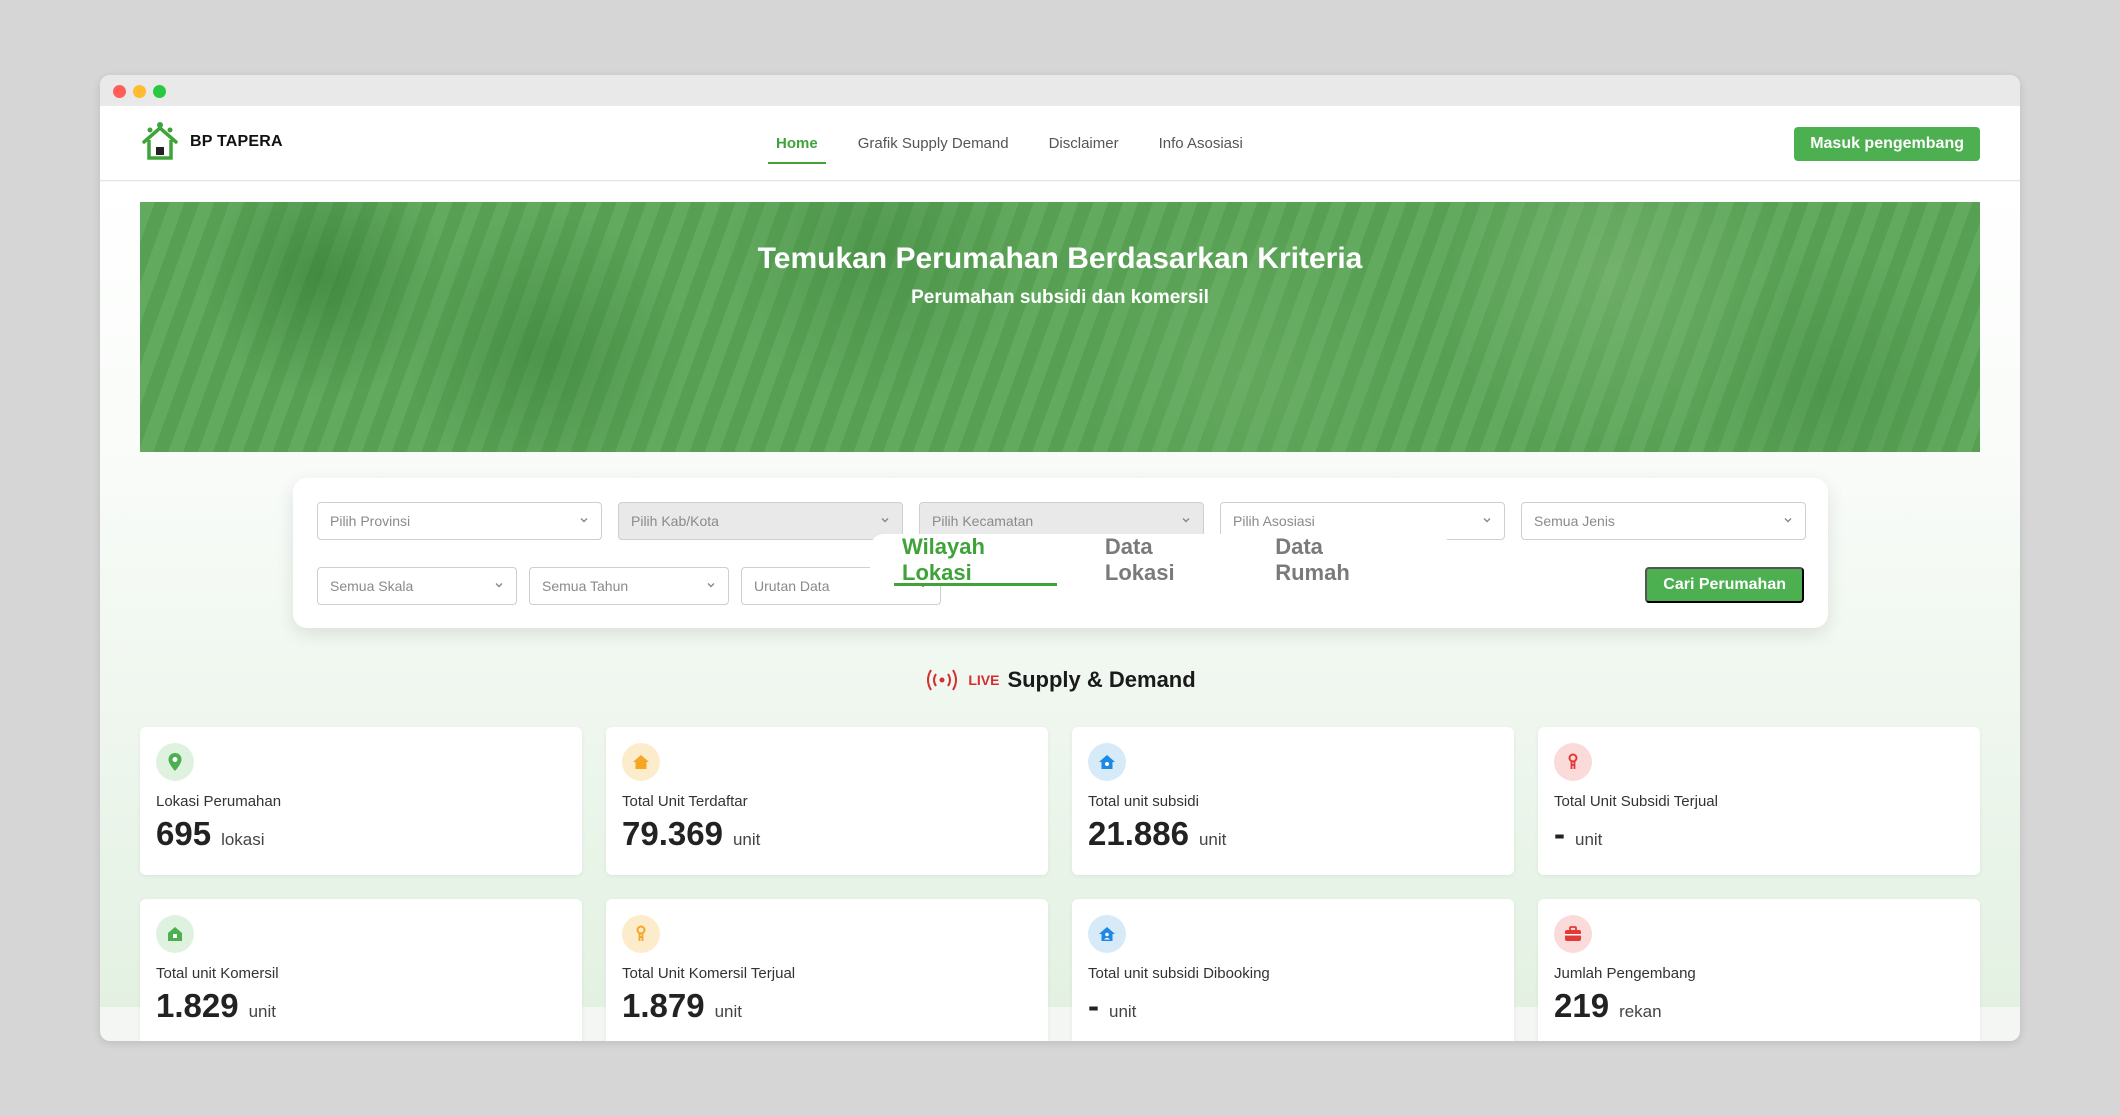 The width and height of the screenshot is (2120, 1116). Describe the element at coordinates (641, 762) in the screenshot. I see `house-icon` at that location.